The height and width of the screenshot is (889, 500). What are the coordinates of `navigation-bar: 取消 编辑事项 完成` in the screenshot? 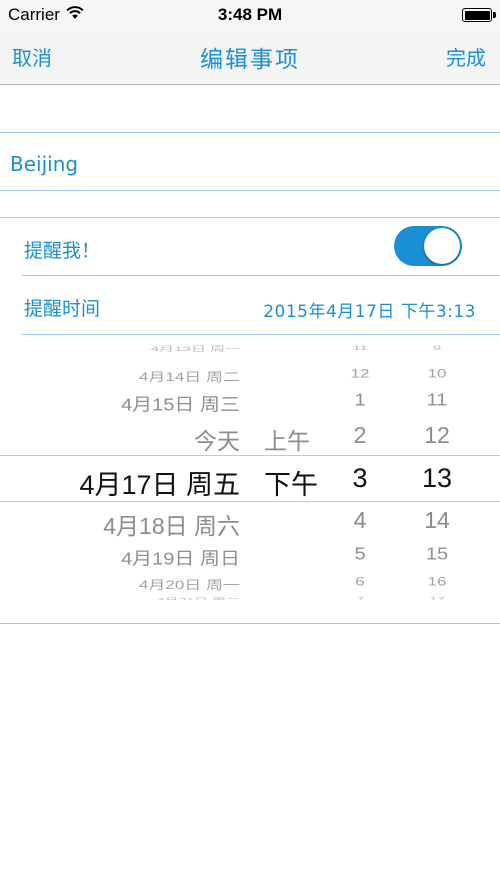 It's located at (250, 57).